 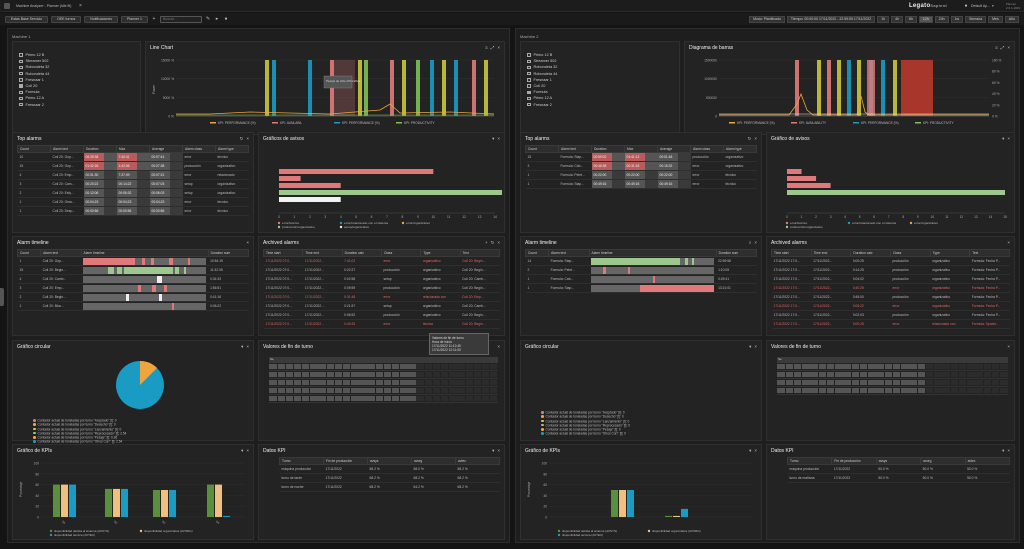 I want to click on column-header: Duration sum, so click(x=736, y=253).